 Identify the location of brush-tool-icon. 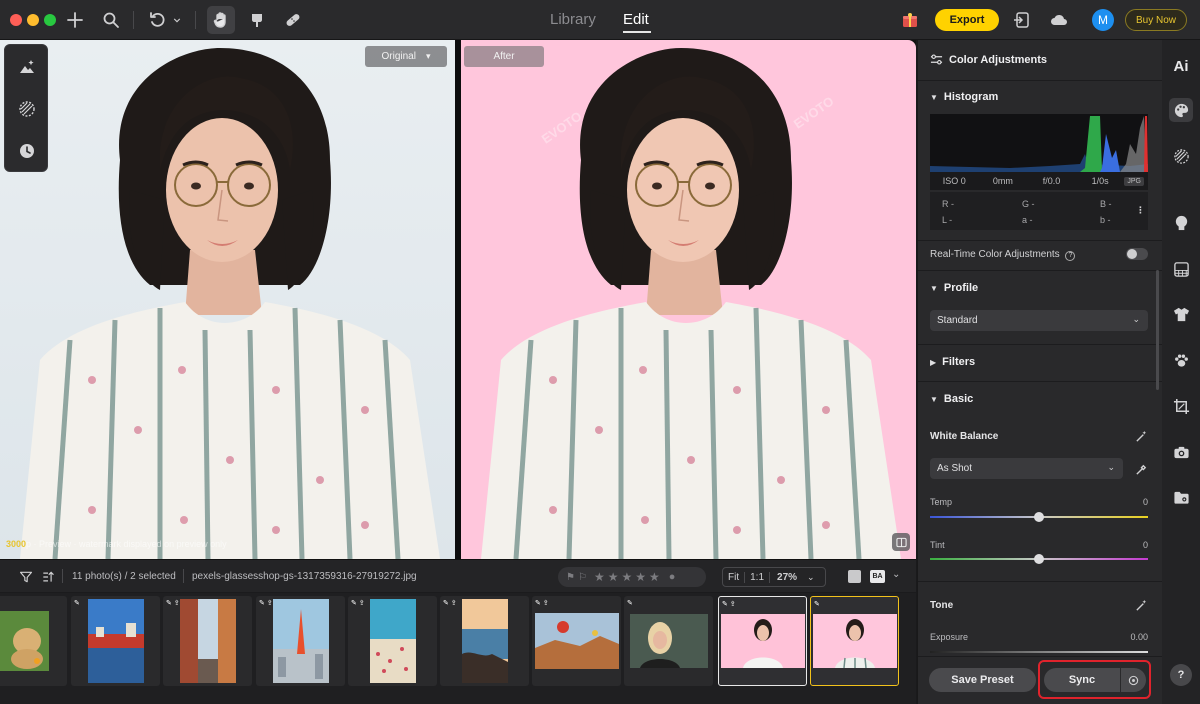
(257, 20).